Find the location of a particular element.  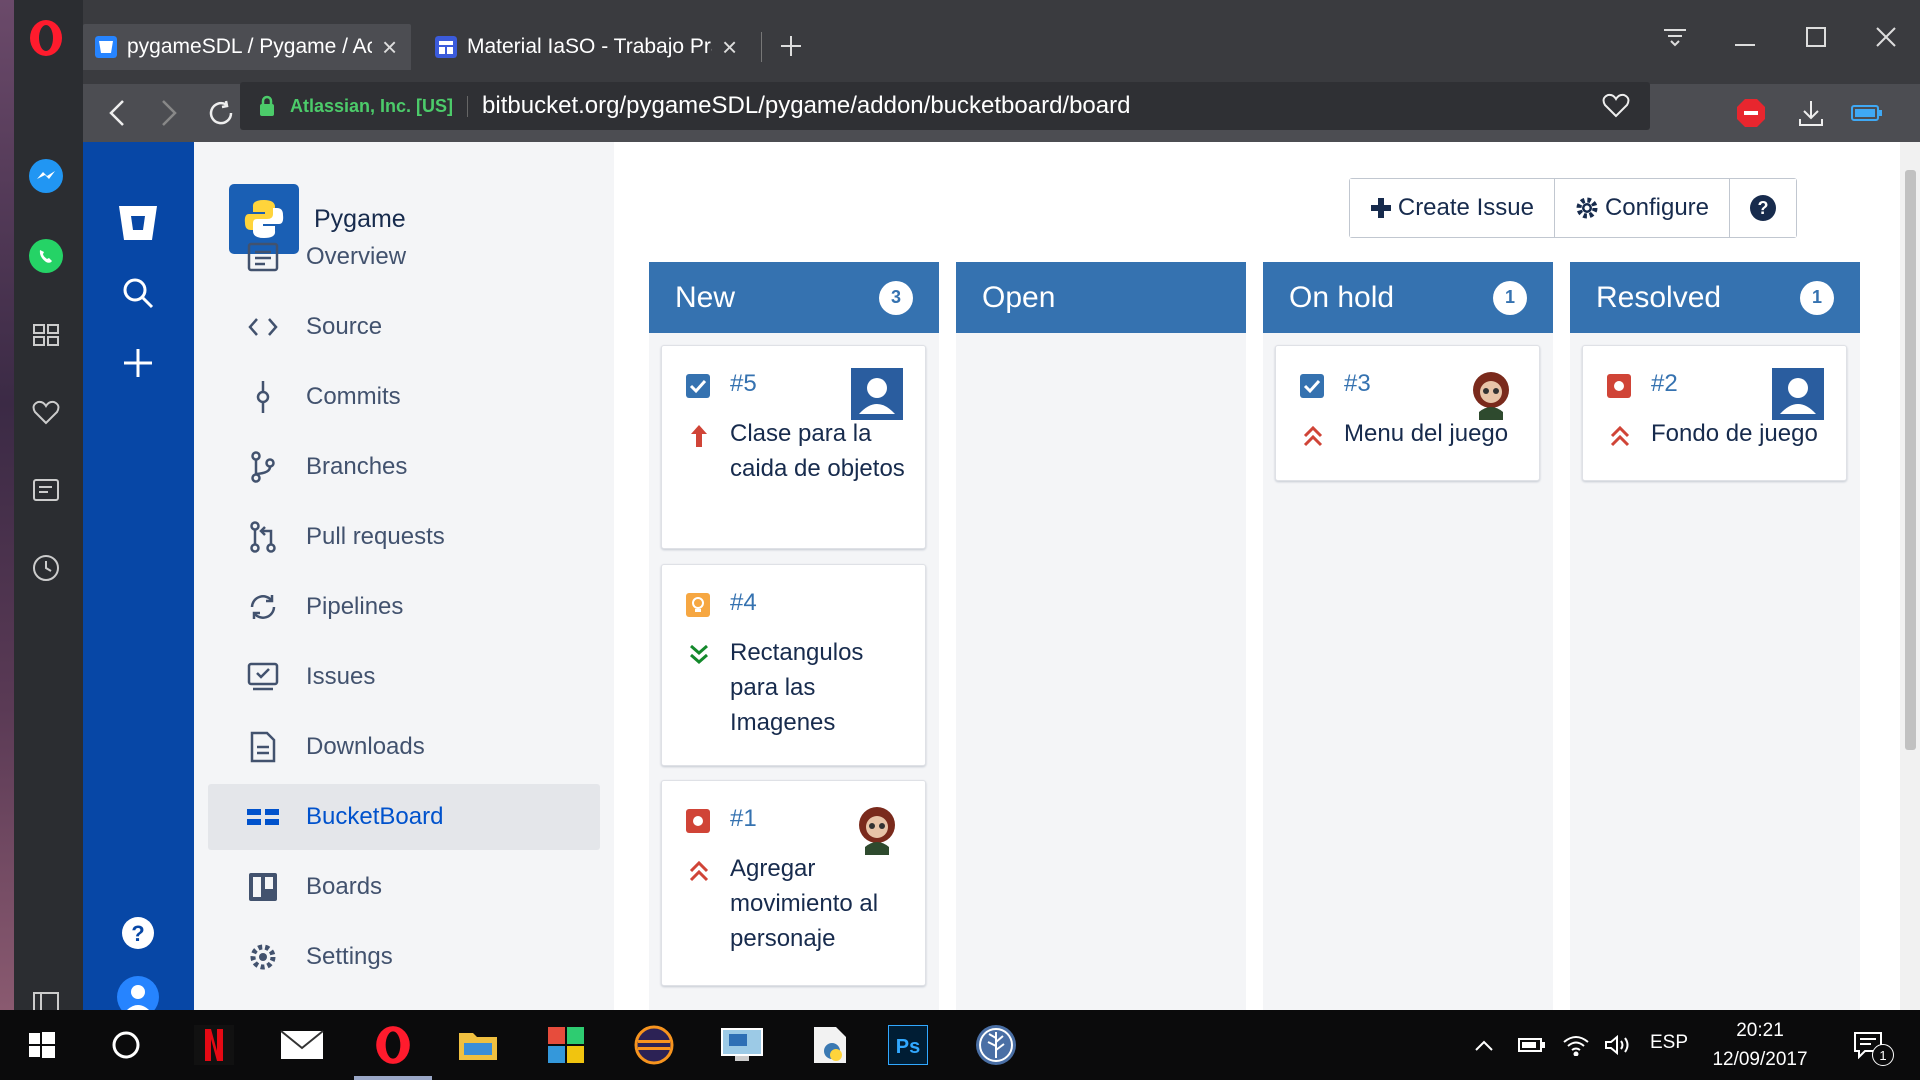

search-icon is located at coordinates (138, 293).